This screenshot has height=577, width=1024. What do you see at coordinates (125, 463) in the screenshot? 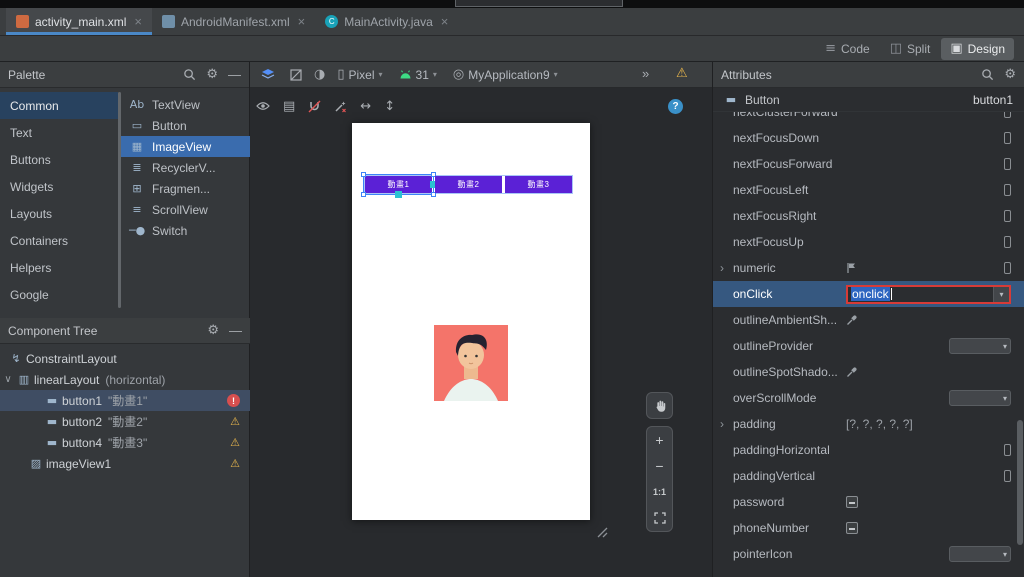
I see `component-tree-node: ▨ imageView1 ⚠` at bounding box center [125, 463].